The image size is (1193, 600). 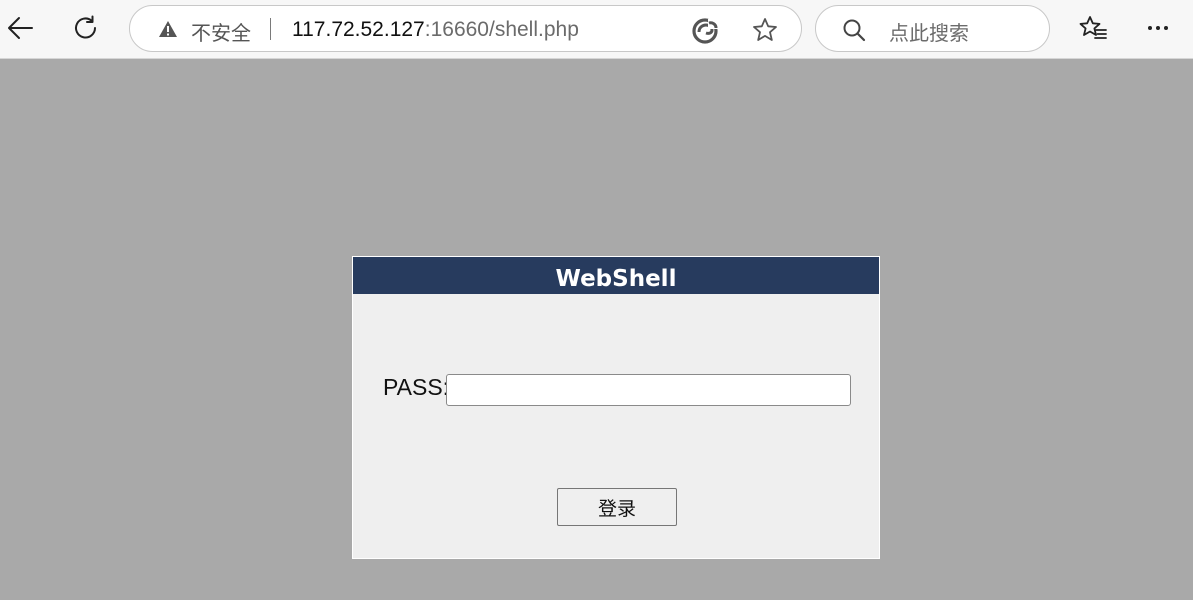 I want to click on refresh-button, so click(x=86, y=28).